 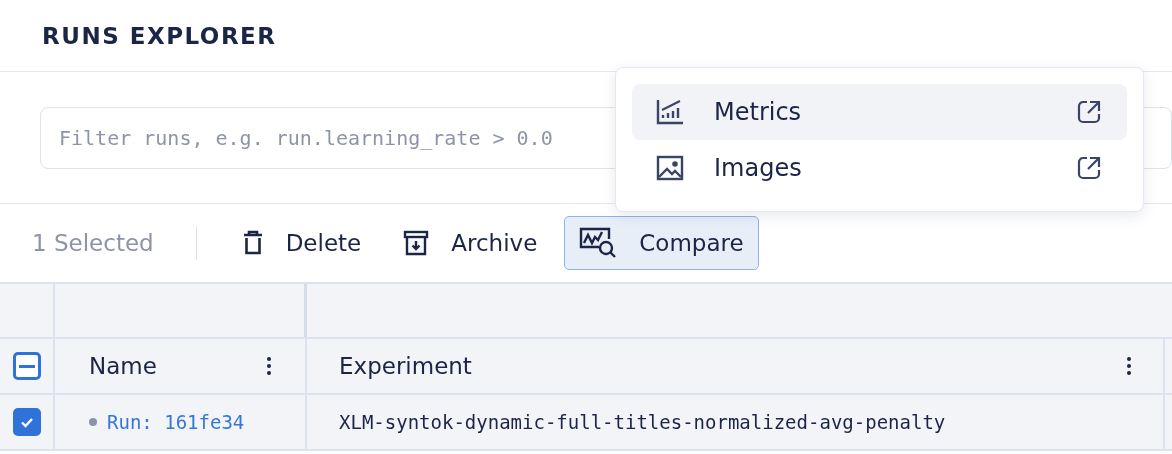 What do you see at coordinates (670, 168) in the screenshot?
I see `image-icon` at bounding box center [670, 168].